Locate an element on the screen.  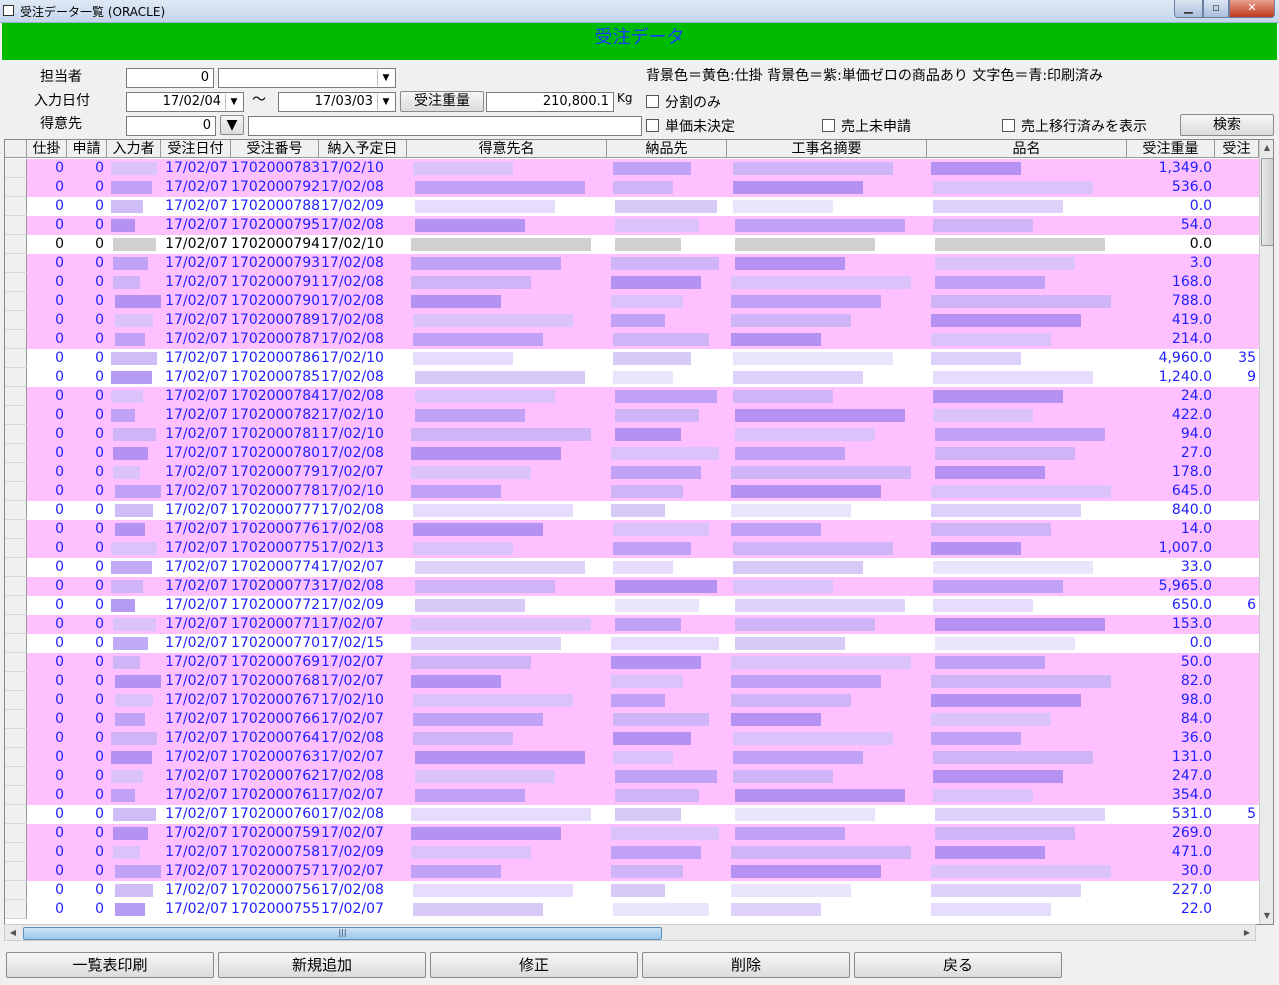
table-row: 0 0 17/02/07 1702000784 17/02/08 24.0 is located at coordinates (632, 396).